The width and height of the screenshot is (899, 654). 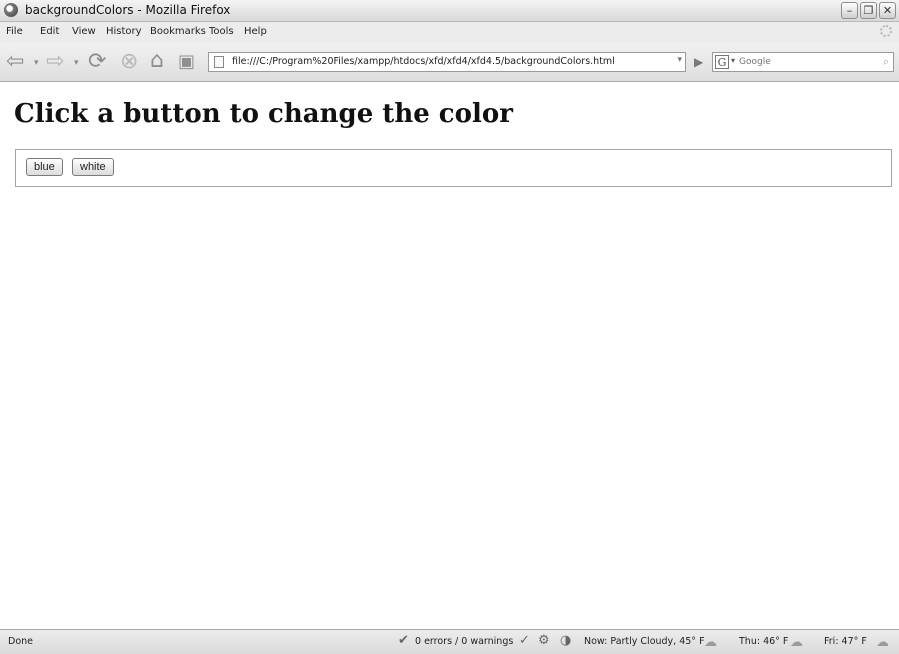 What do you see at coordinates (544, 641) in the screenshot?
I see `settings-gear-icon: ⚙` at bounding box center [544, 641].